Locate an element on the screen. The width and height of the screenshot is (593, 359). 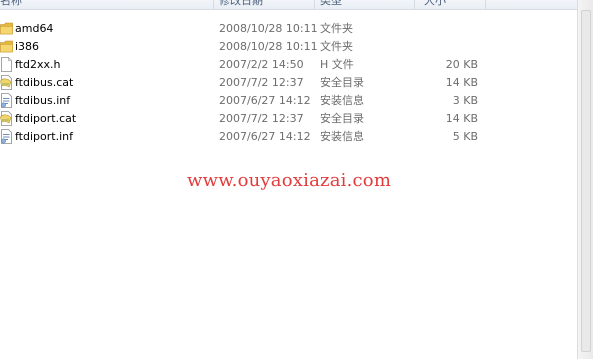
file-size: 20 KB is located at coordinates (461, 64).